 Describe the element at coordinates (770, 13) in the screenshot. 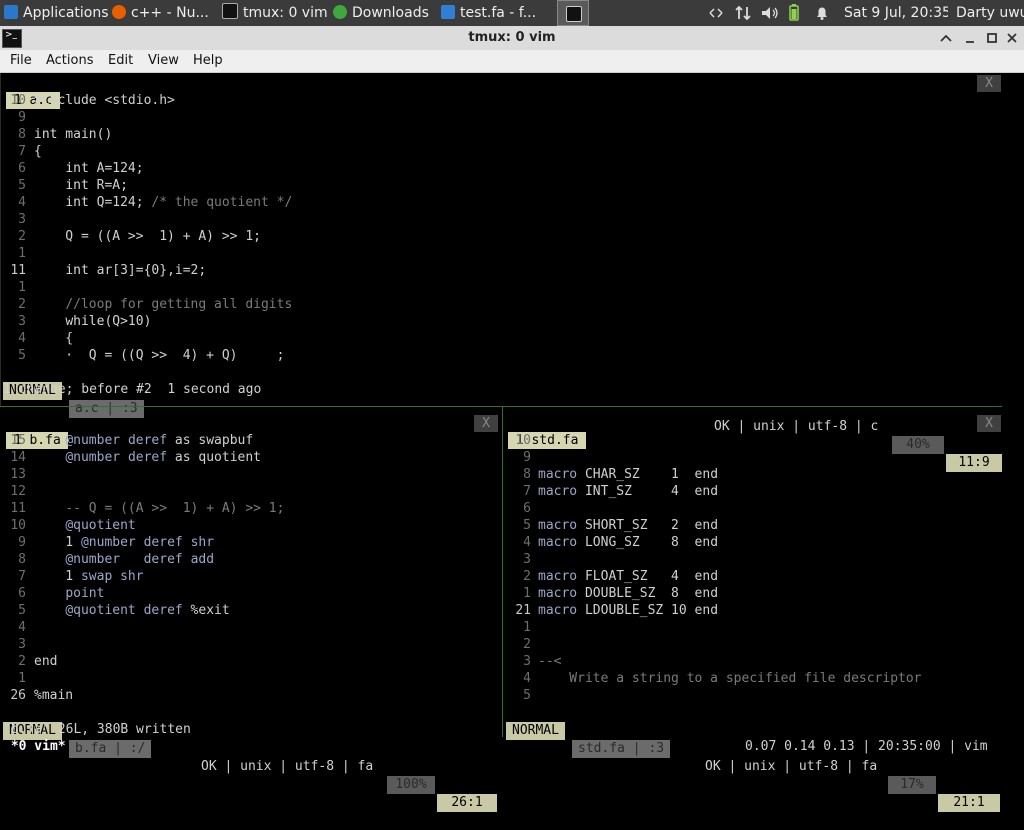

I see `volume-icon` at that location.